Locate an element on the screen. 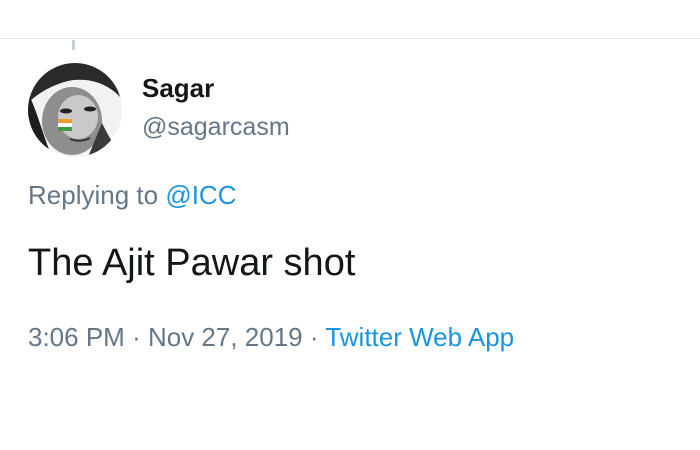 This screenshot has height=450, width=700. replying-to-line: Replying to @ICC is located at coordinates (132, 195).